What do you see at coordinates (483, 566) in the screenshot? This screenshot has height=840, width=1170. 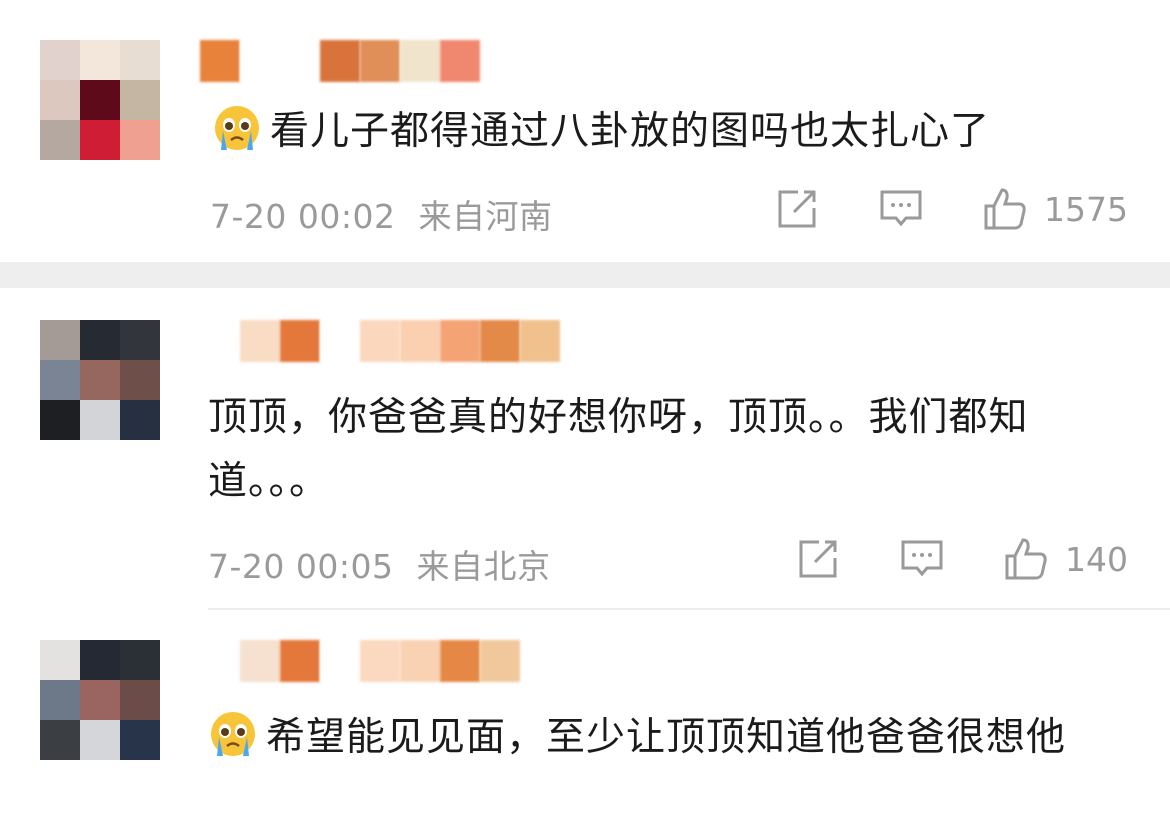 I see `location: 来自北京` at bounding box center [483, 566].